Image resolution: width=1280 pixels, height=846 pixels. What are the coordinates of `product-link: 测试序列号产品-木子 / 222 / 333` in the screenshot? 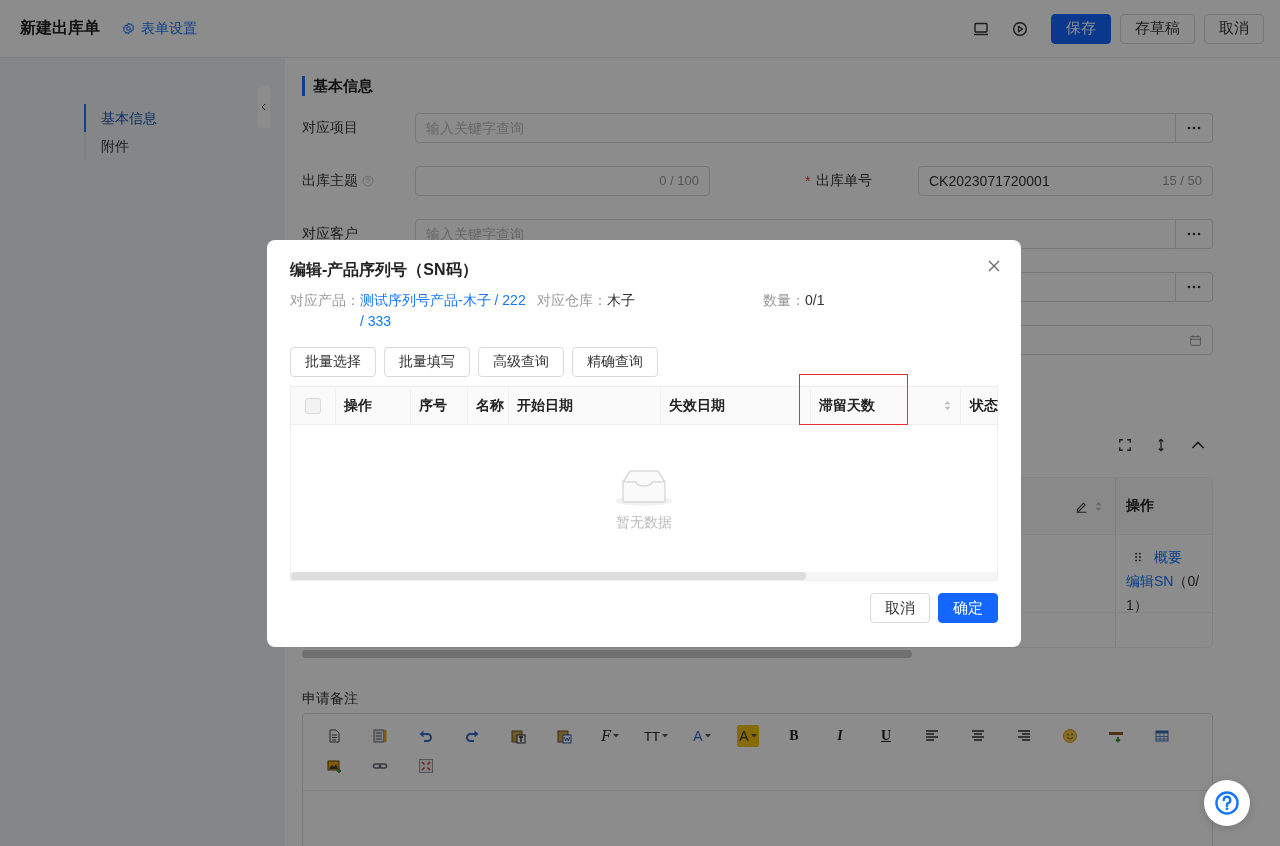 It's located at (445, 311).